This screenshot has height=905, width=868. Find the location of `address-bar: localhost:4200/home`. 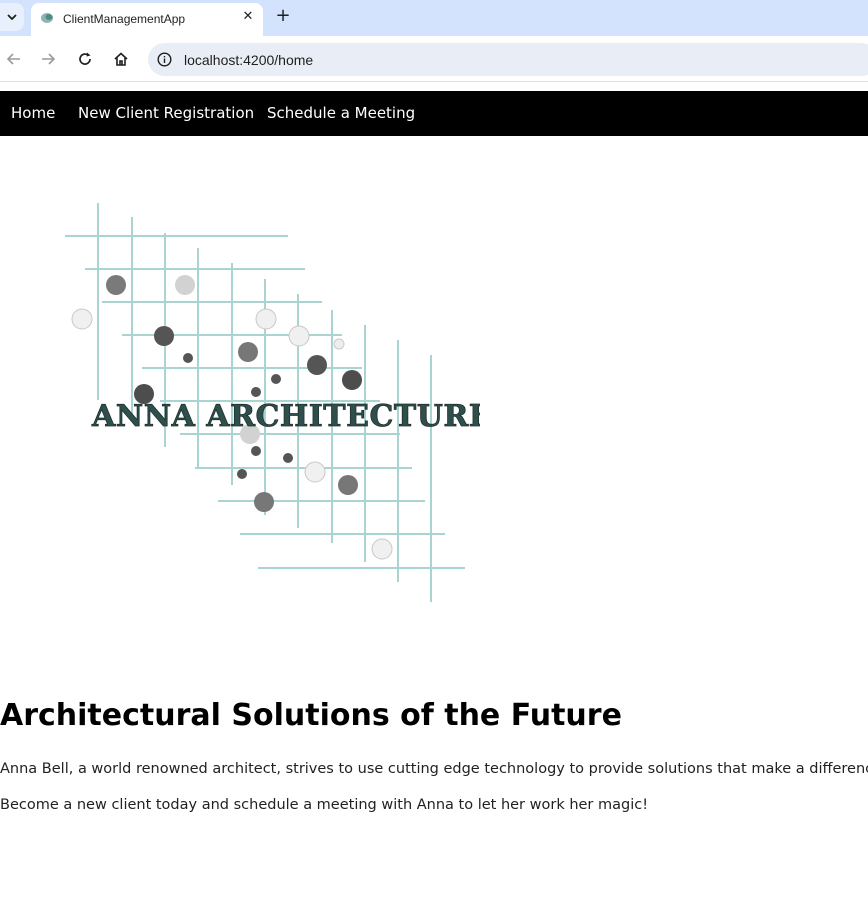

address-bar: localhost:4200/home is located at coordinates (508, 59).